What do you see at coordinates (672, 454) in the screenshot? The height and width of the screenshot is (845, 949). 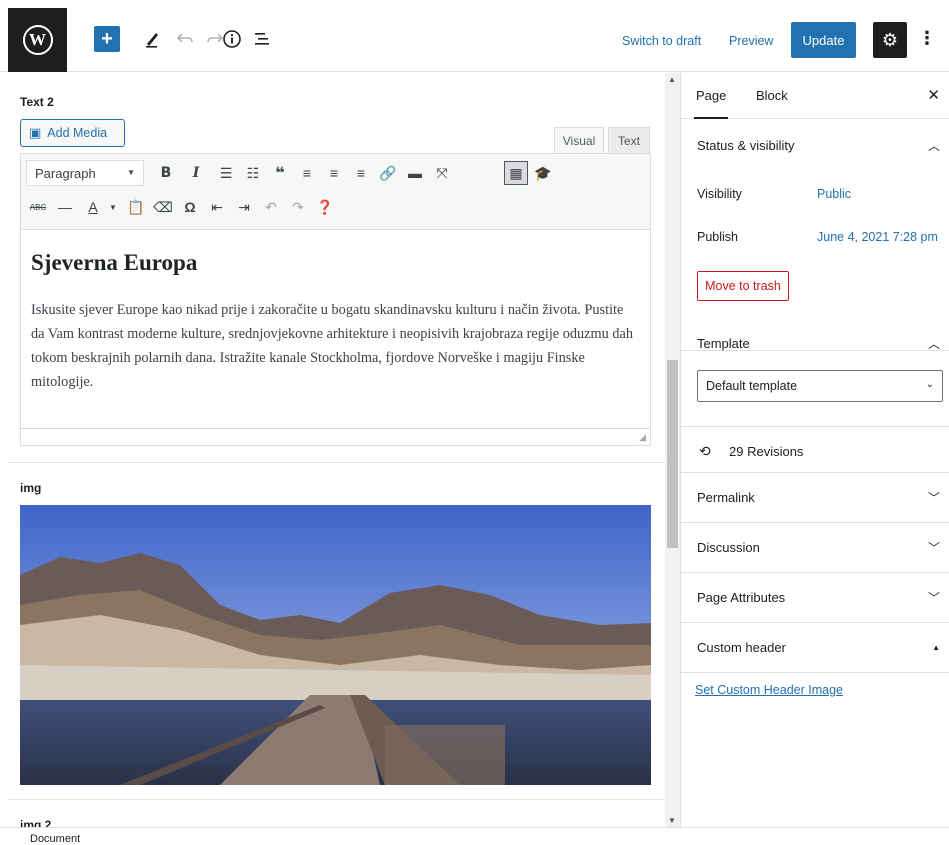 I see `scrollbar-thumb` at bounding box center [672, 454].